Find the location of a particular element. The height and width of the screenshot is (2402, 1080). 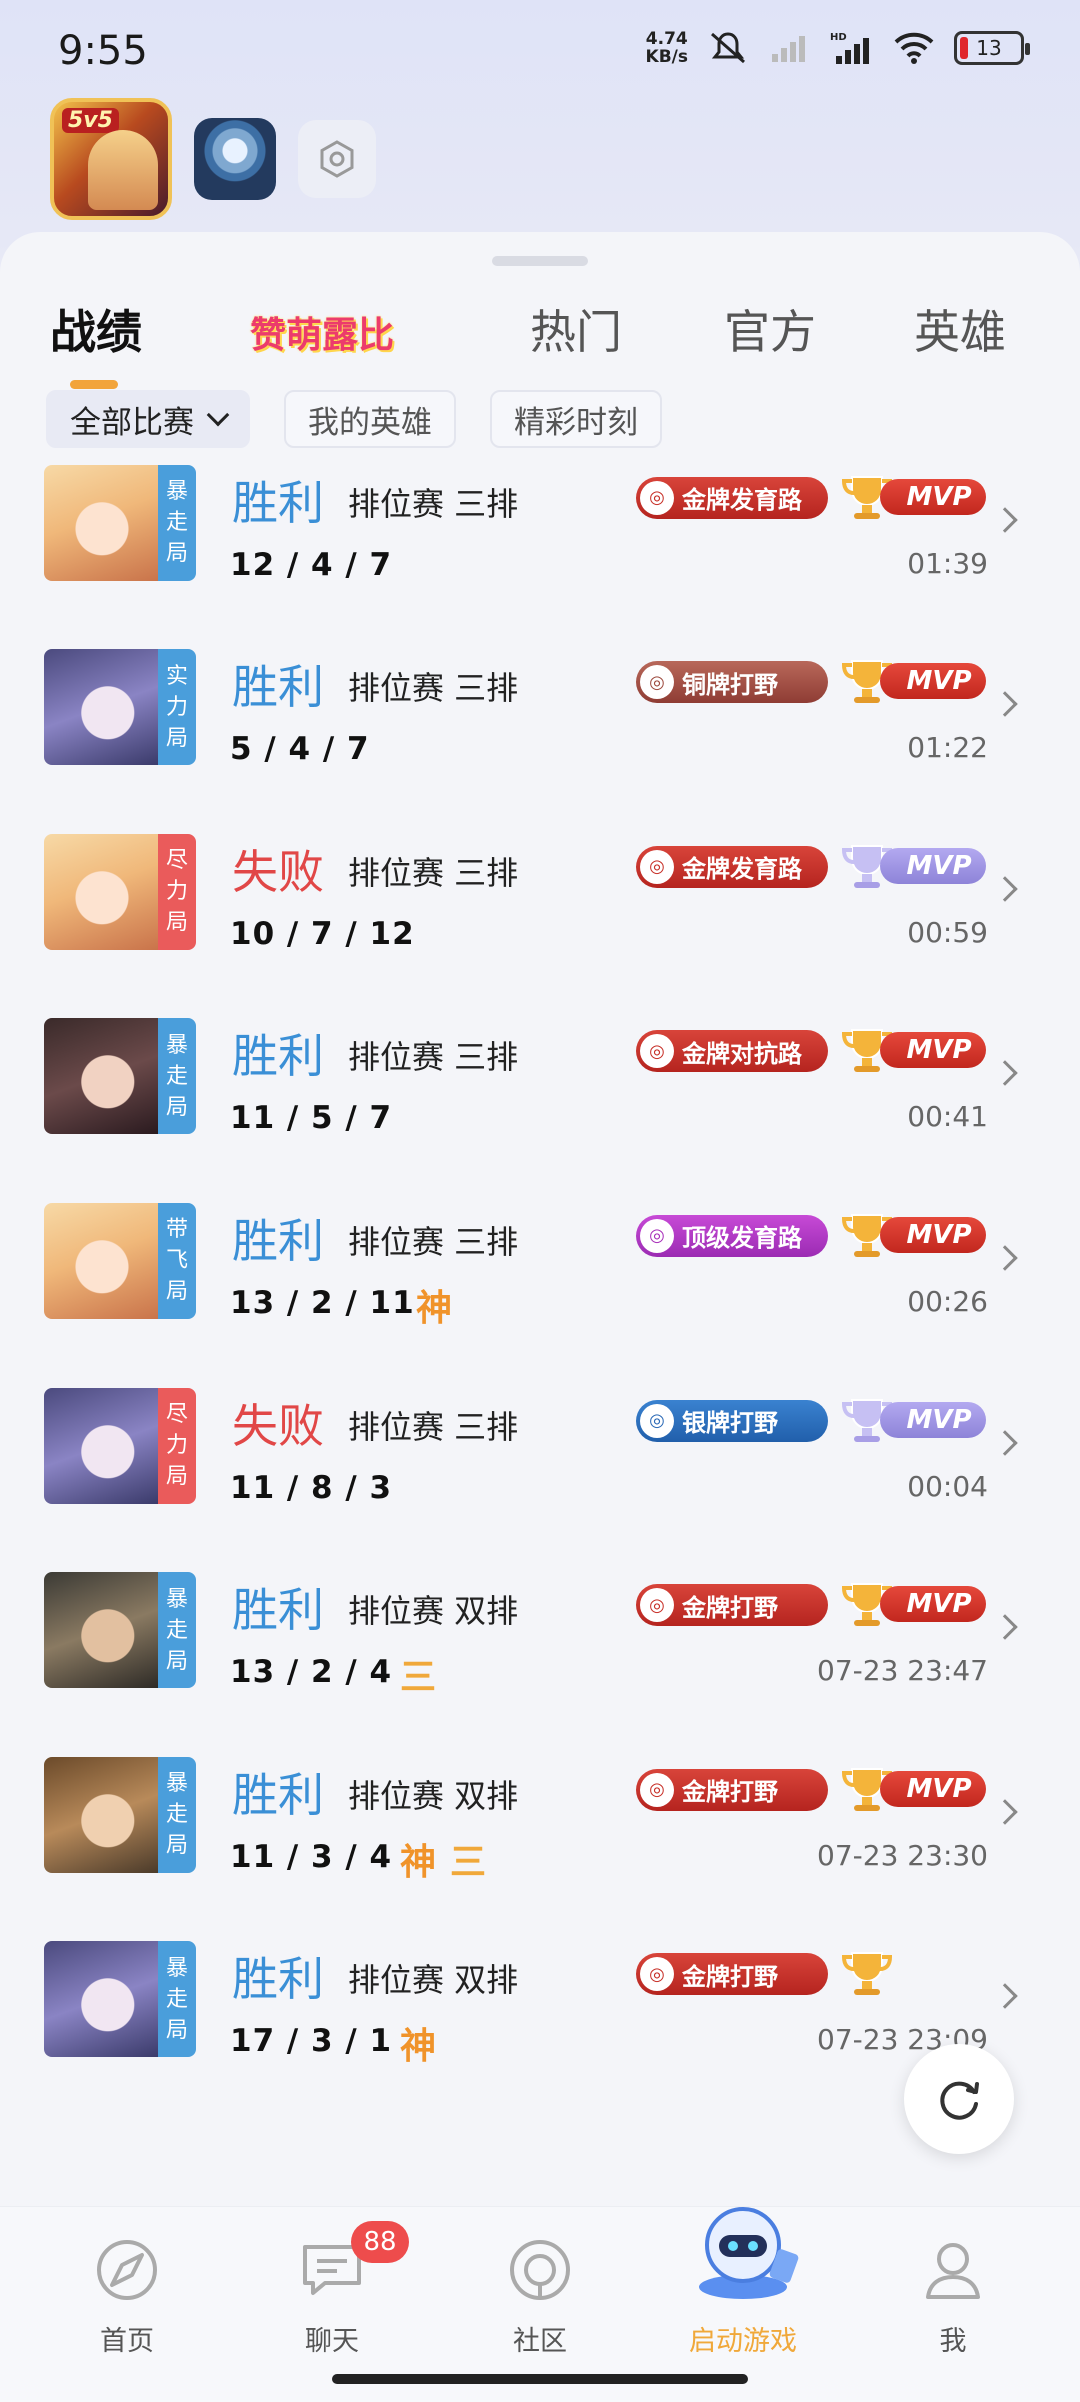

hero-avatar: 实 力 局 is located at coordinates (120, 707).